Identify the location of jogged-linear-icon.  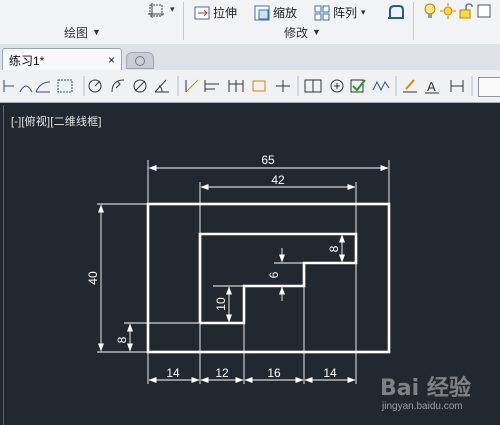
(381, 86).